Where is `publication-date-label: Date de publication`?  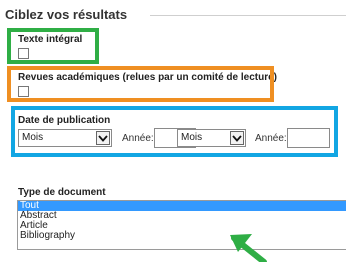
publication-date-label: Date de publication is located at coordinates (64, 120).